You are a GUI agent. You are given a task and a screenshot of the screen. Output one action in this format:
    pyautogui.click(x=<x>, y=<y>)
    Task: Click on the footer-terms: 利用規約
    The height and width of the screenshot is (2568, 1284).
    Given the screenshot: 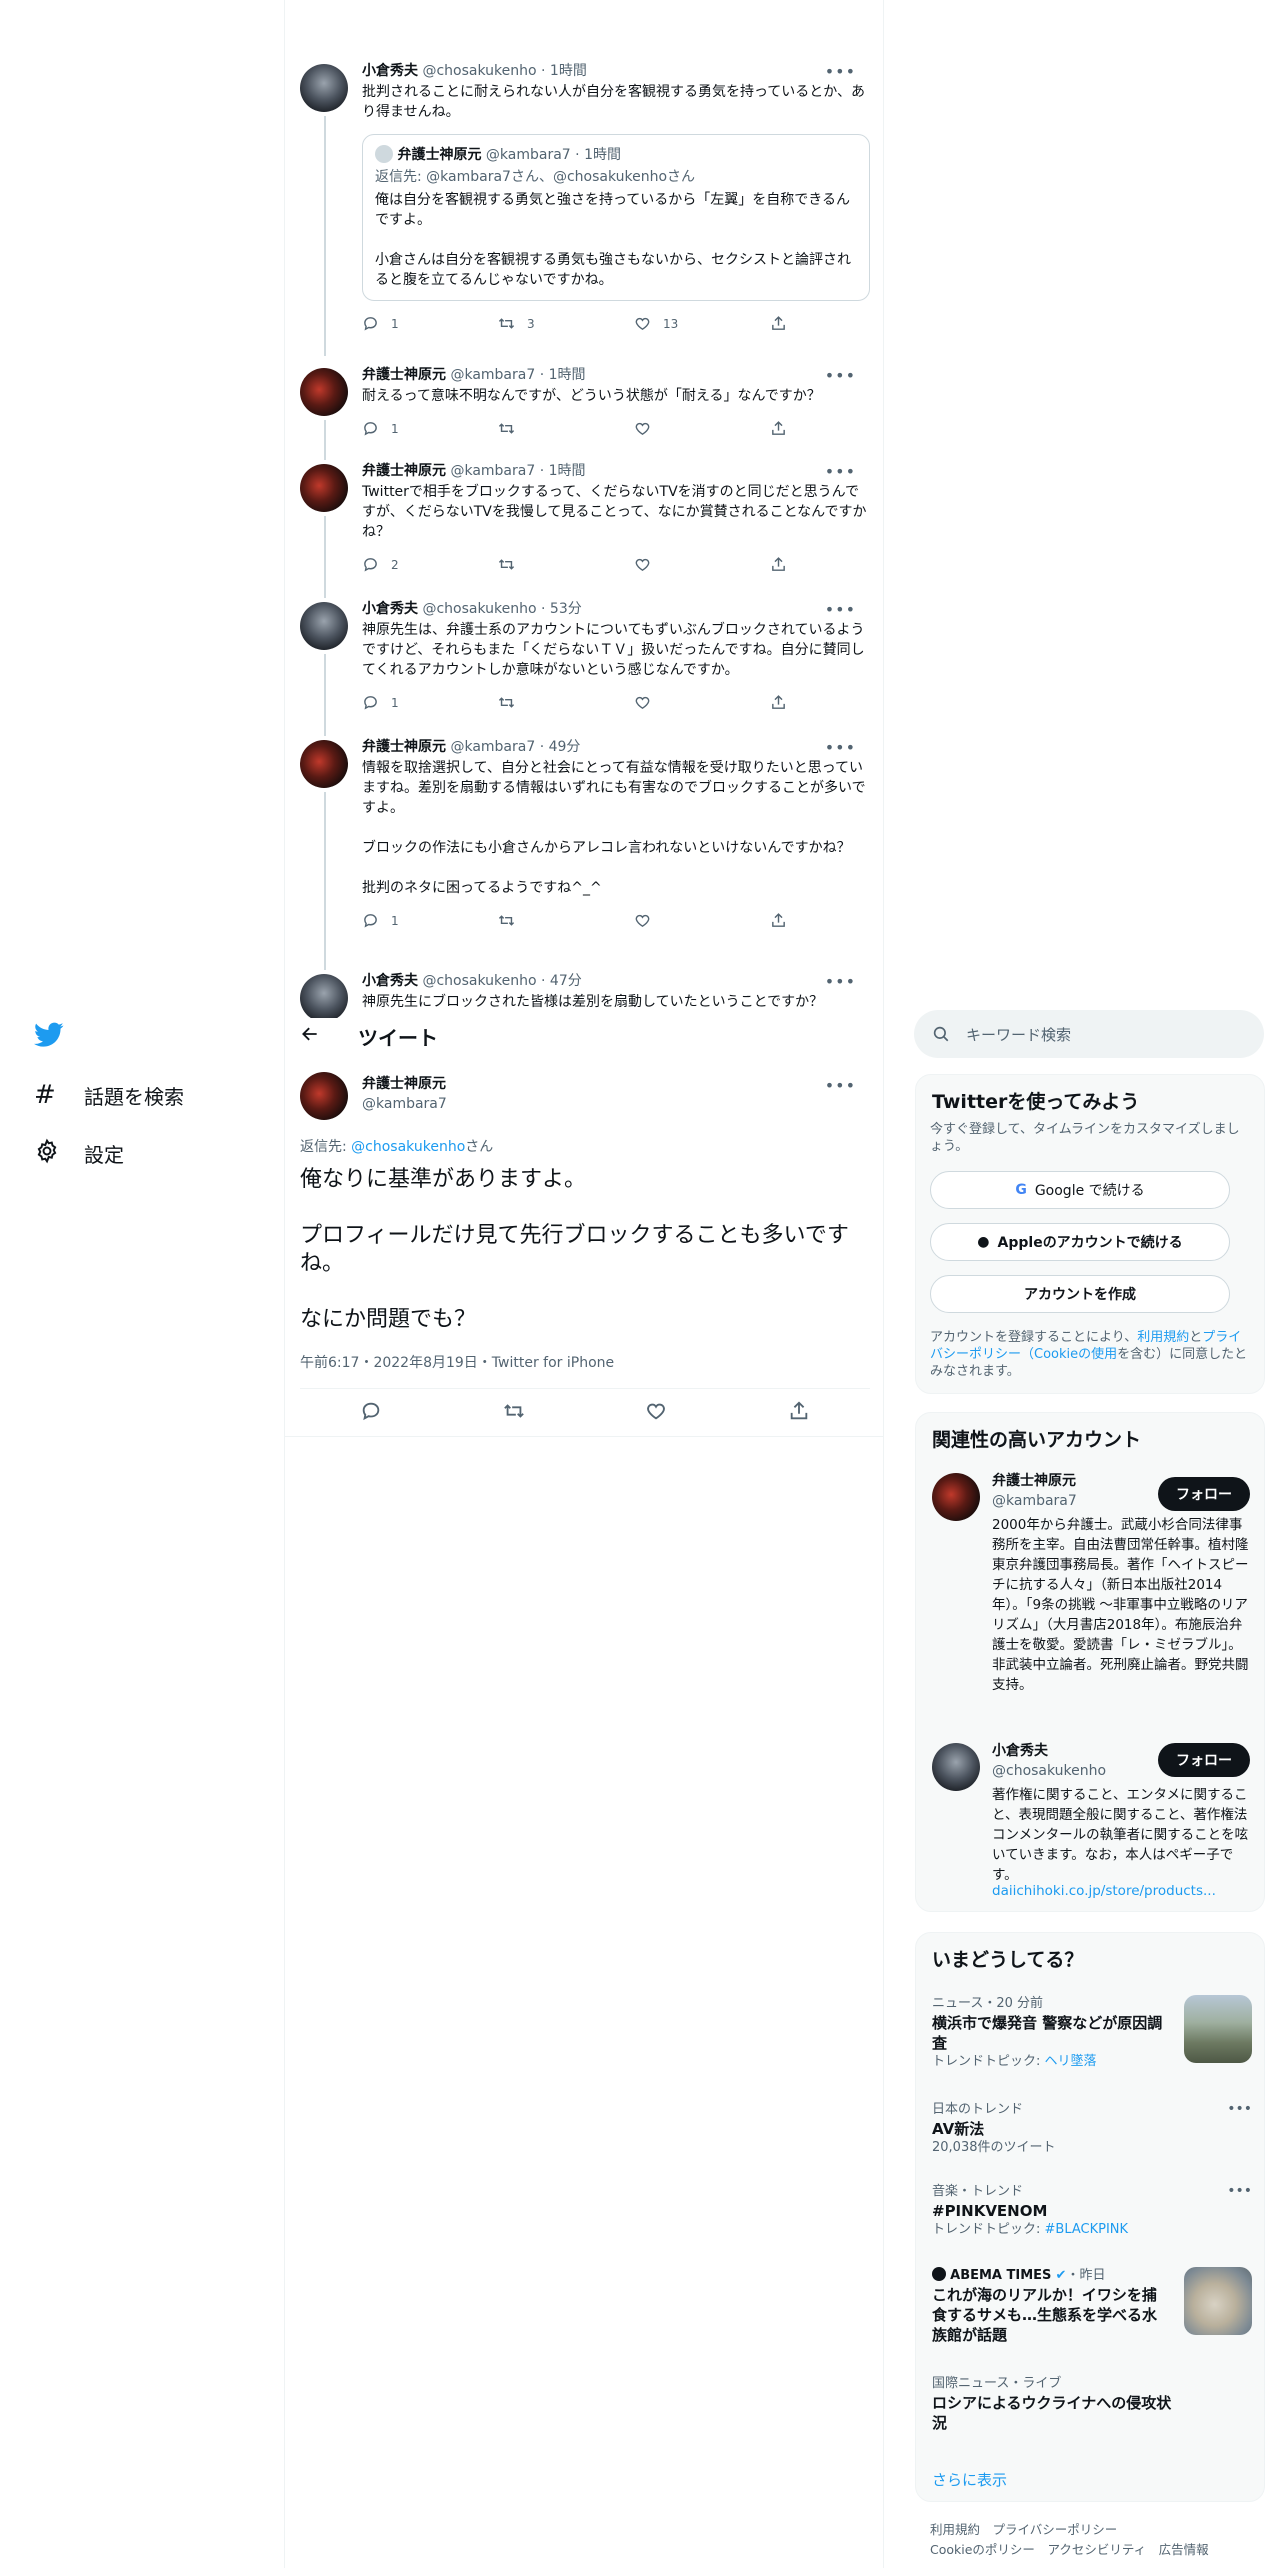 What is the action you would take?
    pyautogui.click(x=955, y=2529)
    